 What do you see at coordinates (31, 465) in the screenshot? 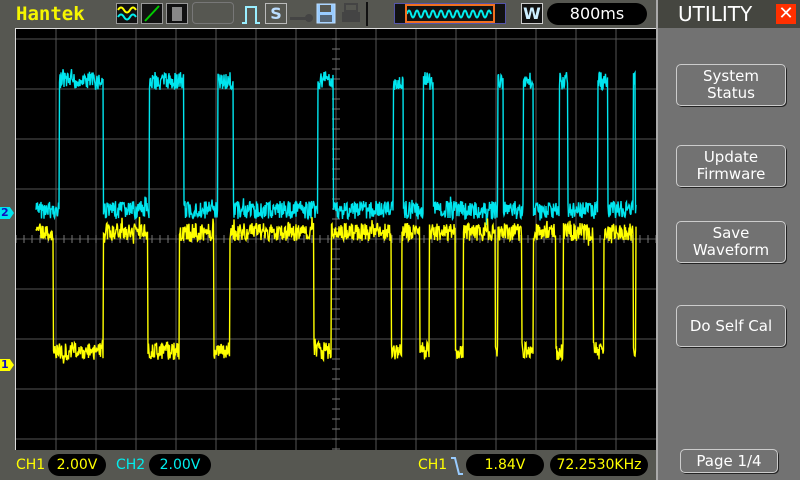
I see `ch1-label: CH1` at bounding box center [31, 465].